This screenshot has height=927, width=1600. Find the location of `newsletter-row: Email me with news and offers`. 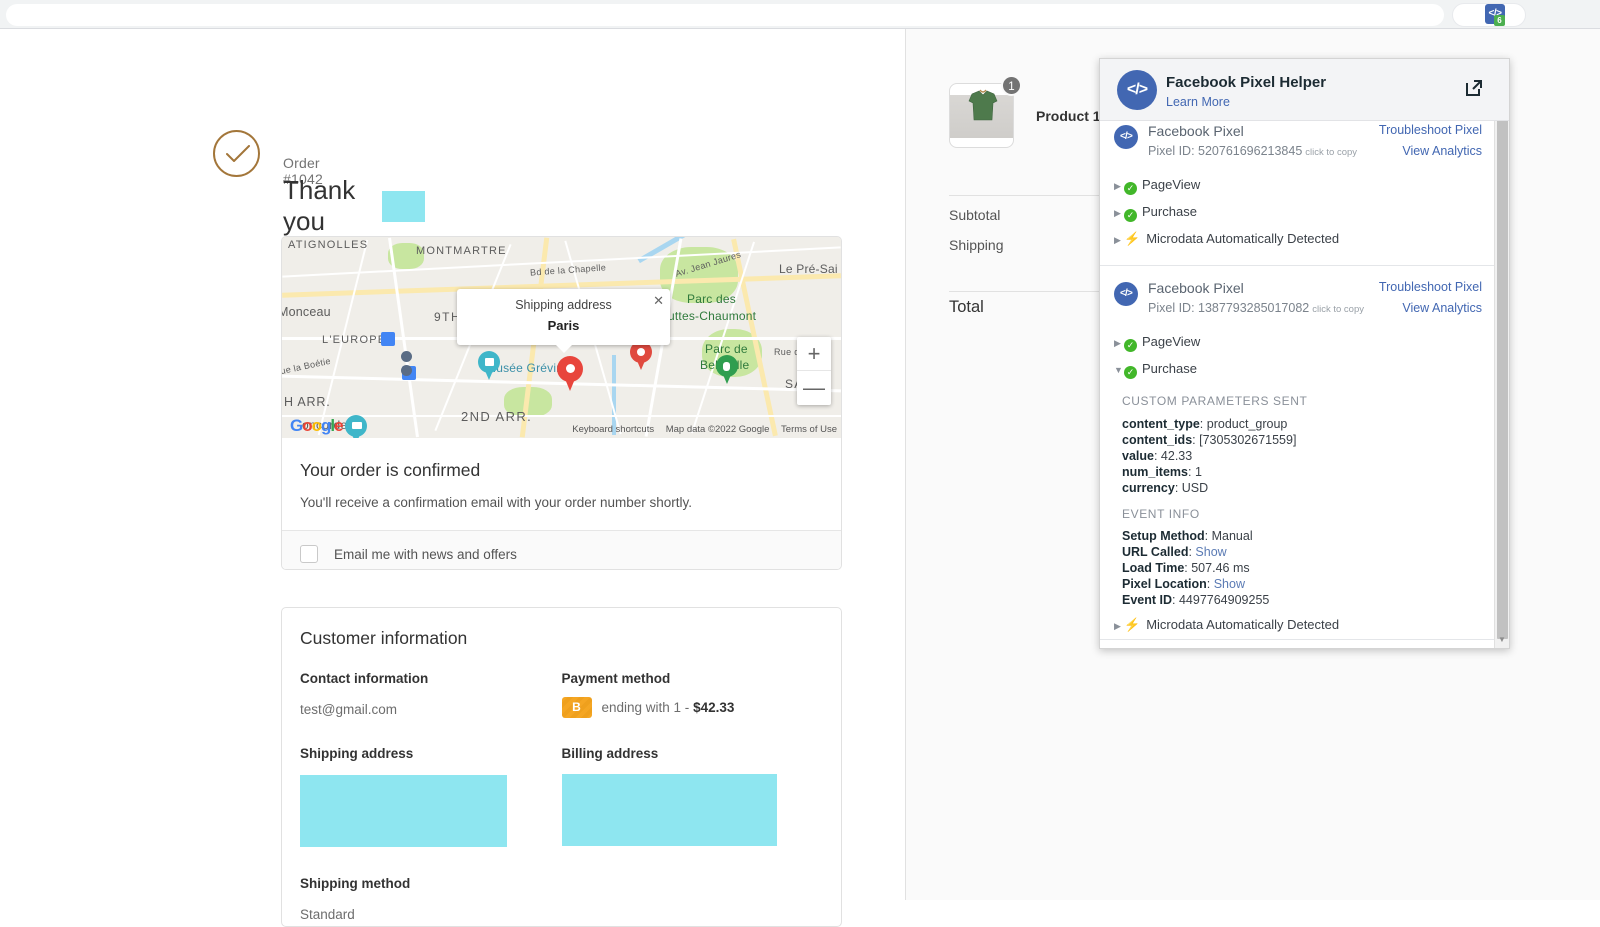

newsletter-row: Email me with news and offers is located at coordinates (561, 549).